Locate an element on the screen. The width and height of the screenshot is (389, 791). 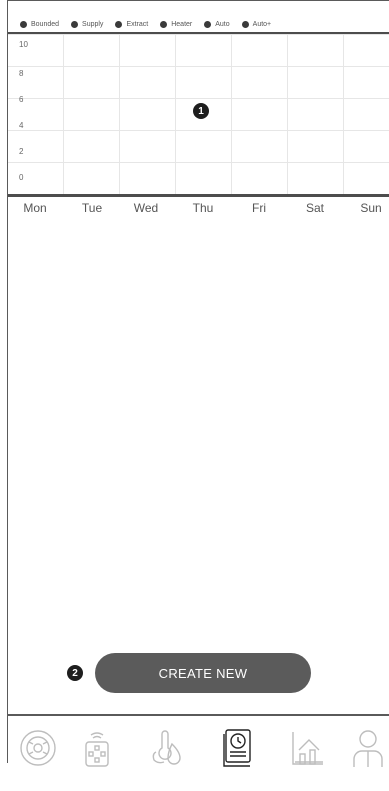
legend-item-supply: Supply is located at coordinates (87, 24).